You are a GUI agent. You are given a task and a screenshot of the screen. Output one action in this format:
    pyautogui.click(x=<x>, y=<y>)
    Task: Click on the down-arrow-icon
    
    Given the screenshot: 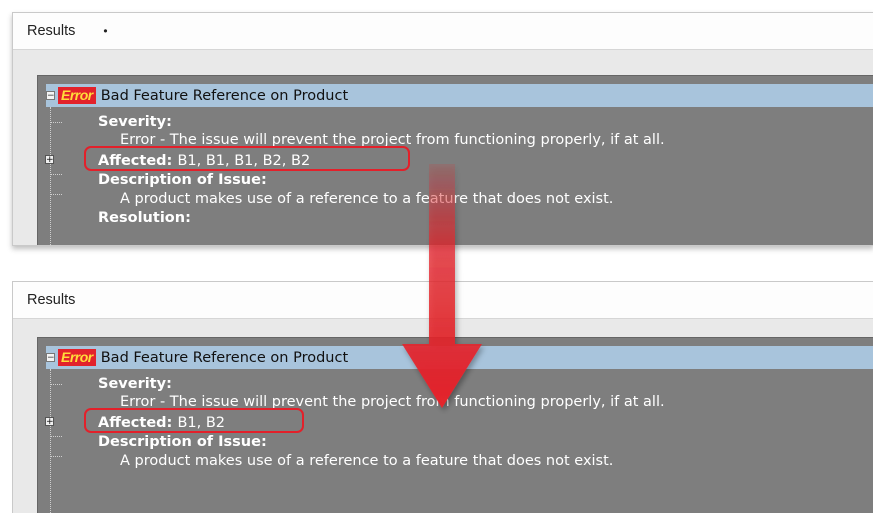 What is the action you would take?
    pyautogui.click(x=442, y=286)
    